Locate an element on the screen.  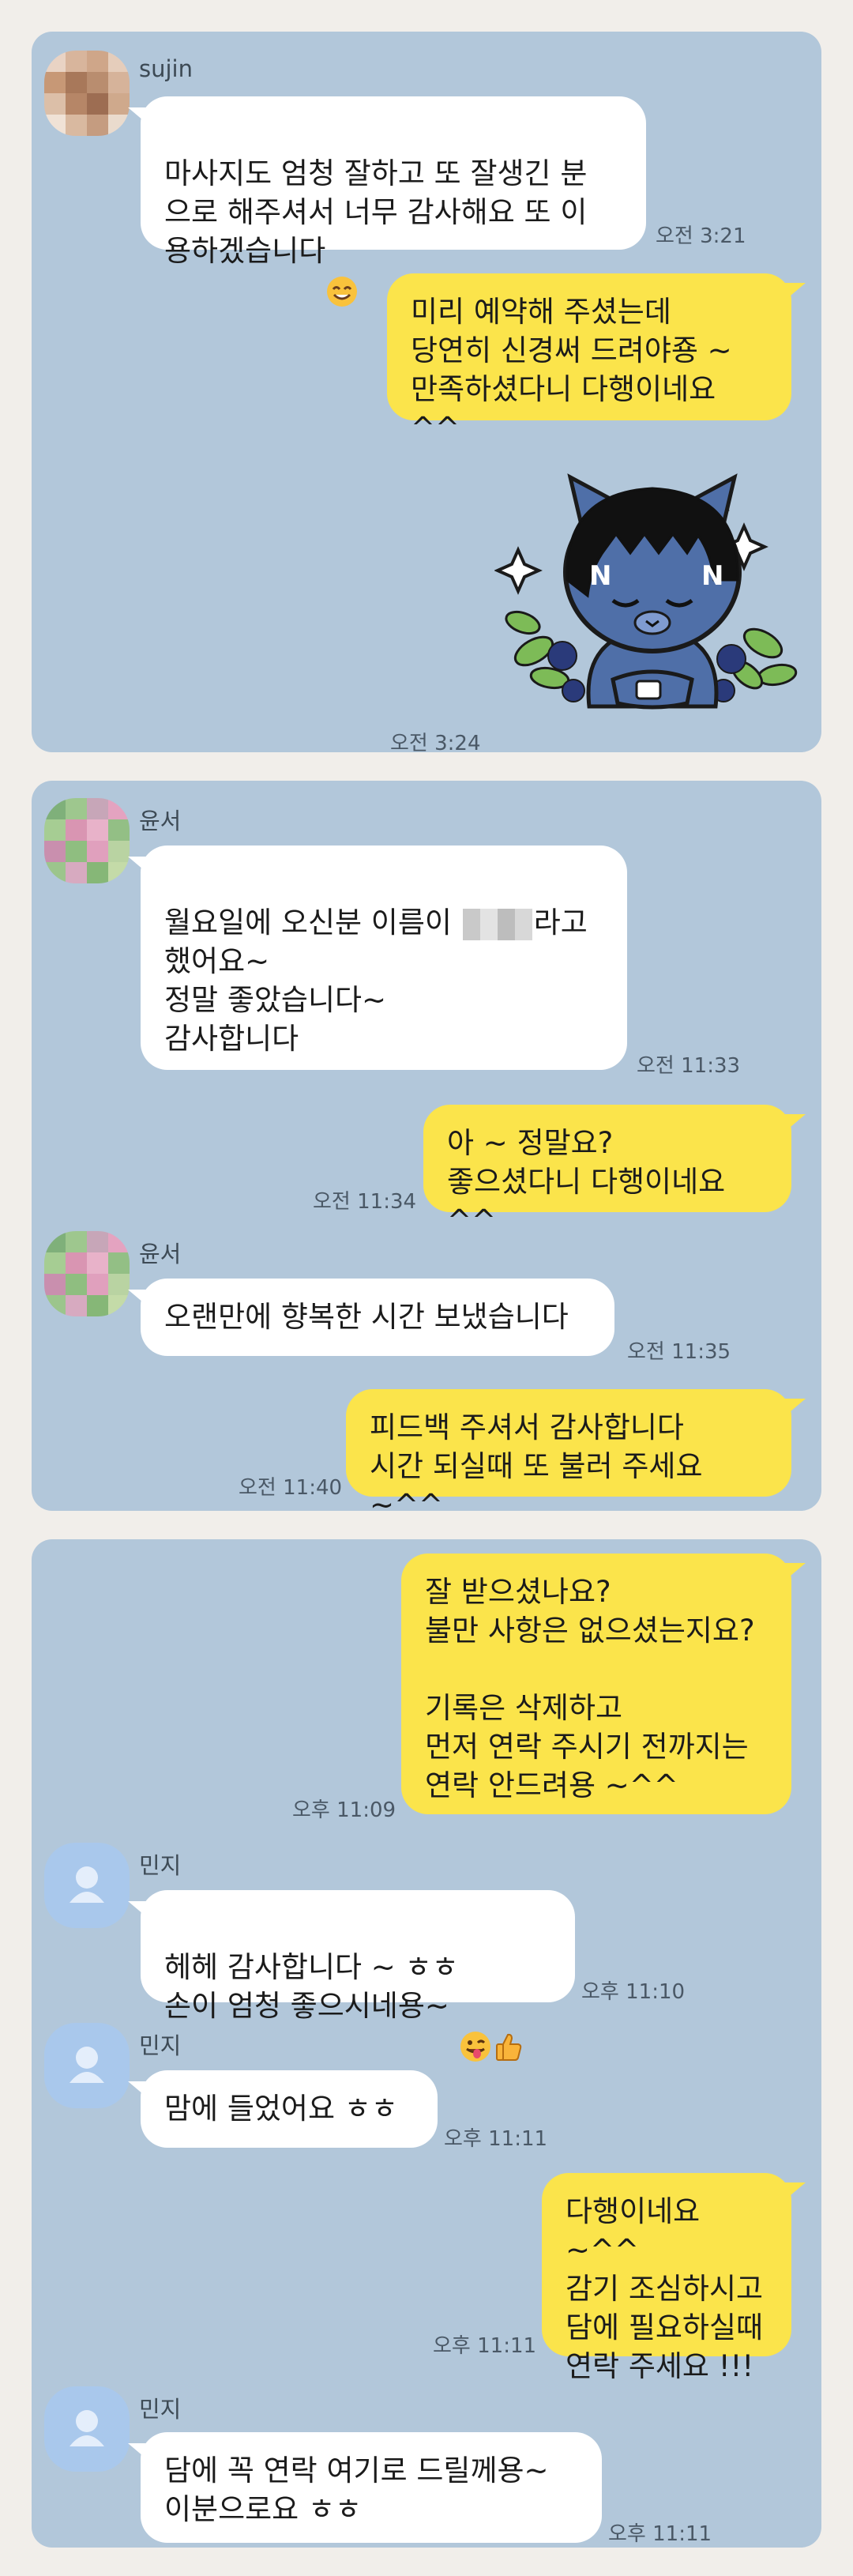
winking-tongue-emoji-icon is located at coordinates (475, 2026).